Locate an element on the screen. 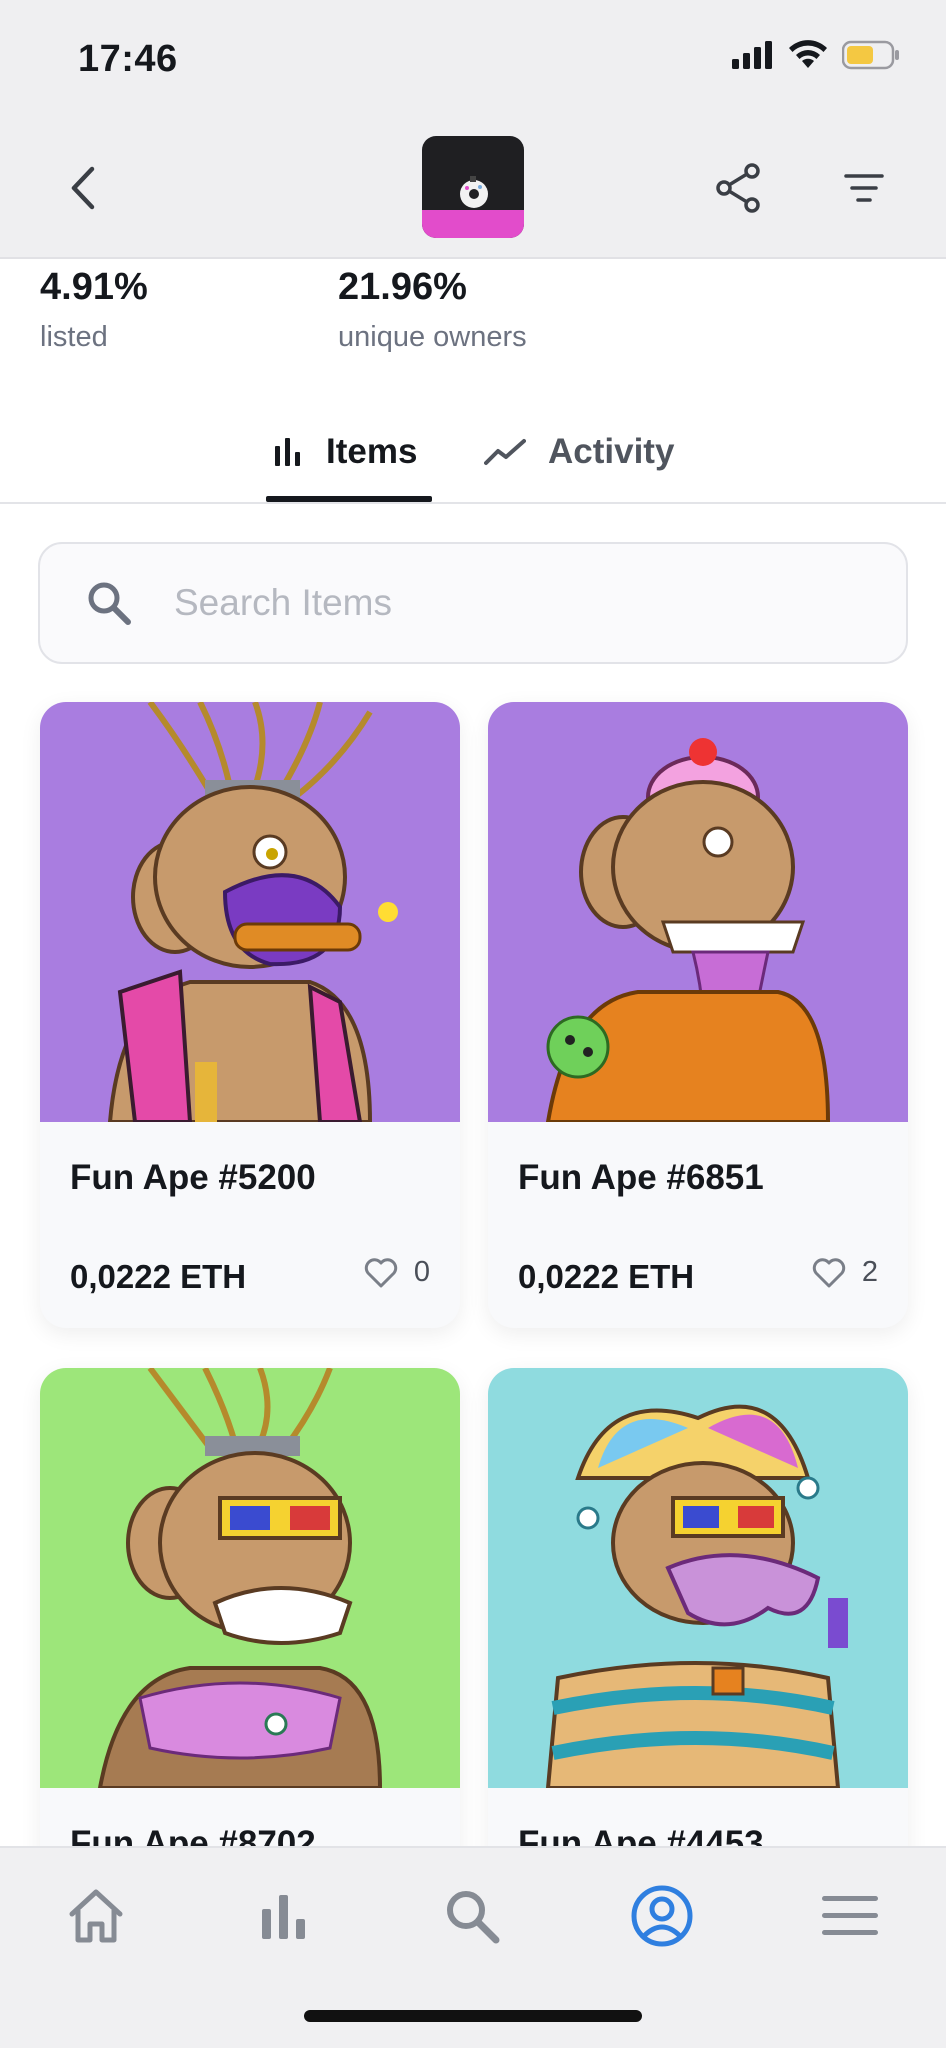  nav-search is located at coordinates (472, 1916).